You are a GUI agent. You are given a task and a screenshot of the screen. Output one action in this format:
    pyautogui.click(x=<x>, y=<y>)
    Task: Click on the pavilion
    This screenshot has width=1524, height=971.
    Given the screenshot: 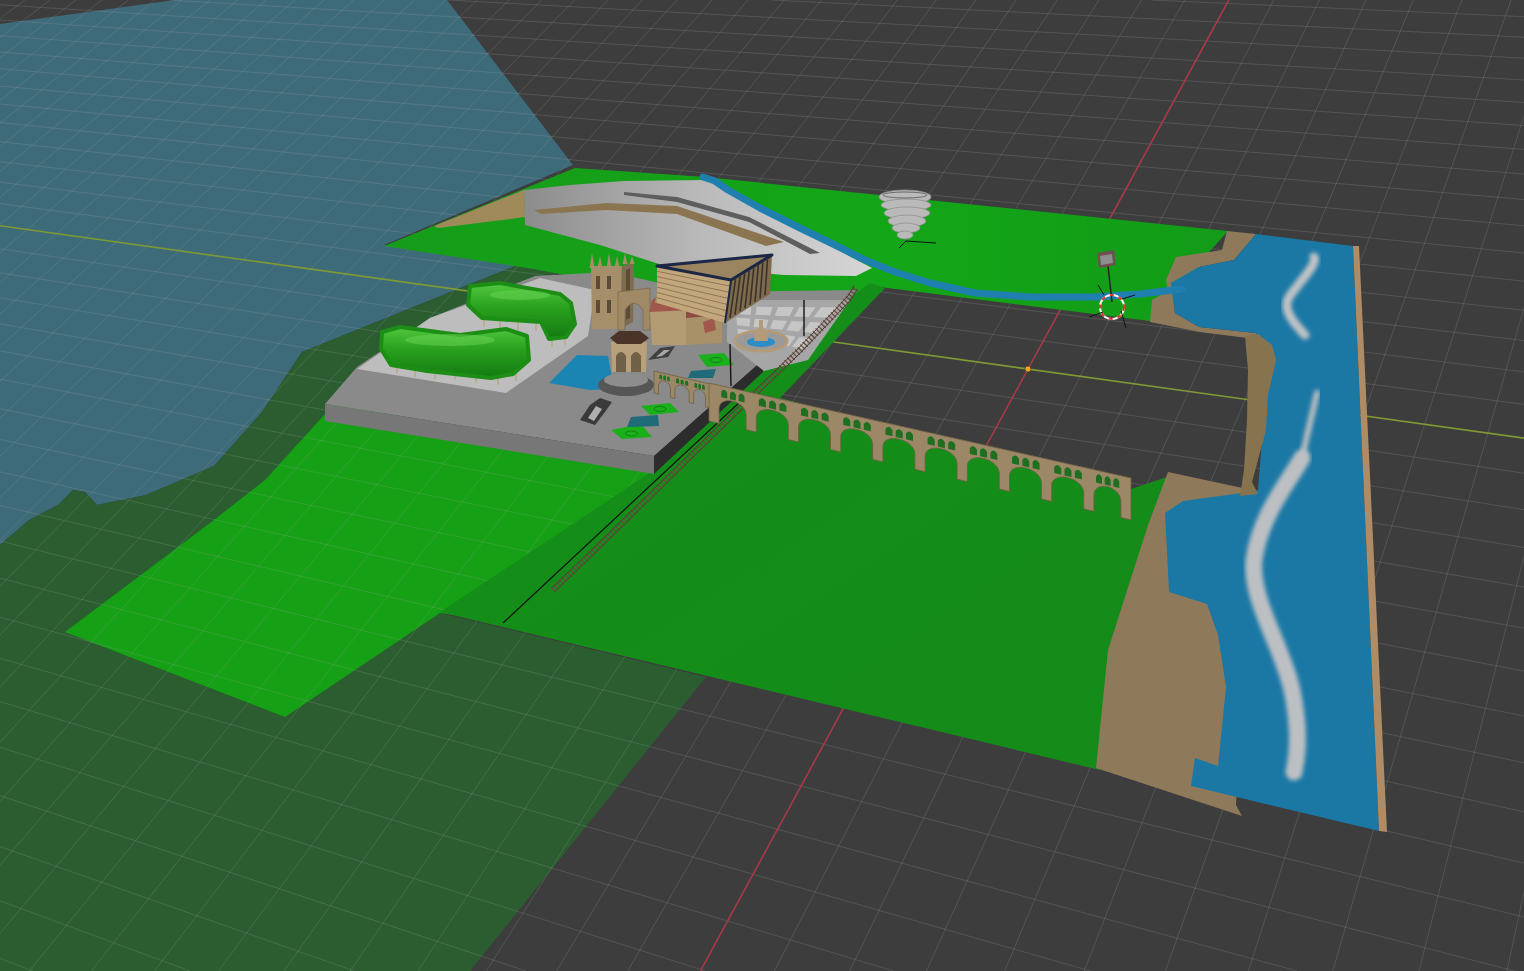 What is the action you would take?
    pyautogui.click(x=626, y=363)
    